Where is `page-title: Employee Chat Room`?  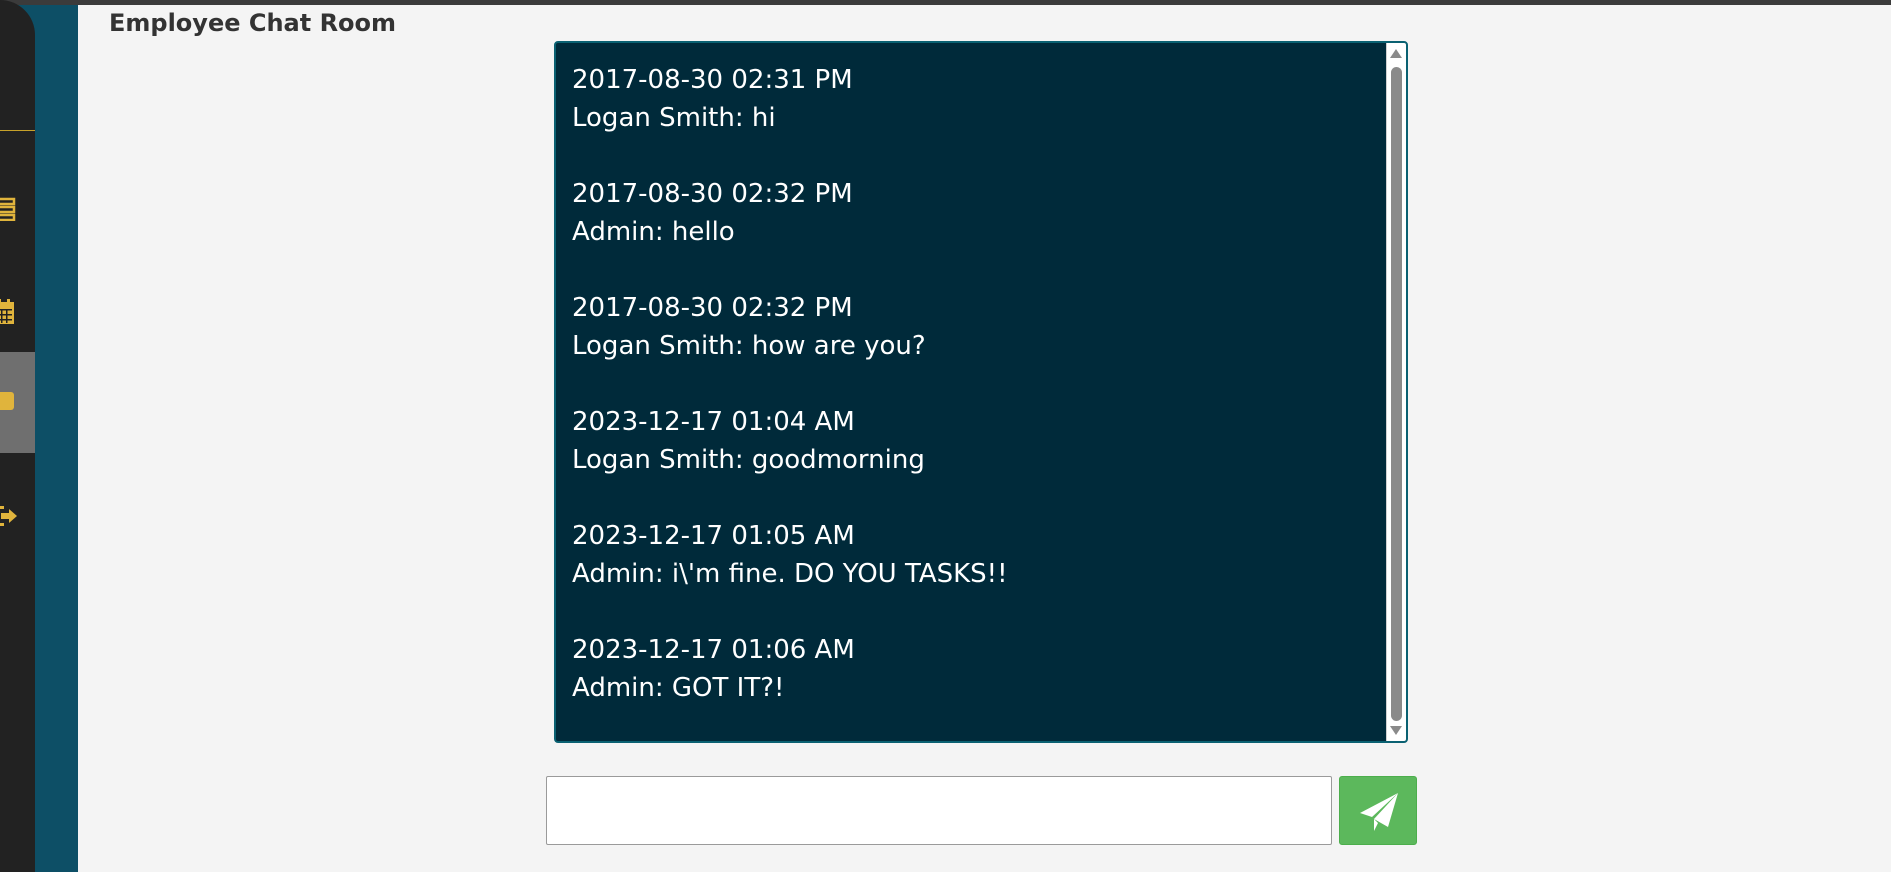
page-title: Employee Chat Room is located at coordinates (253, 23).